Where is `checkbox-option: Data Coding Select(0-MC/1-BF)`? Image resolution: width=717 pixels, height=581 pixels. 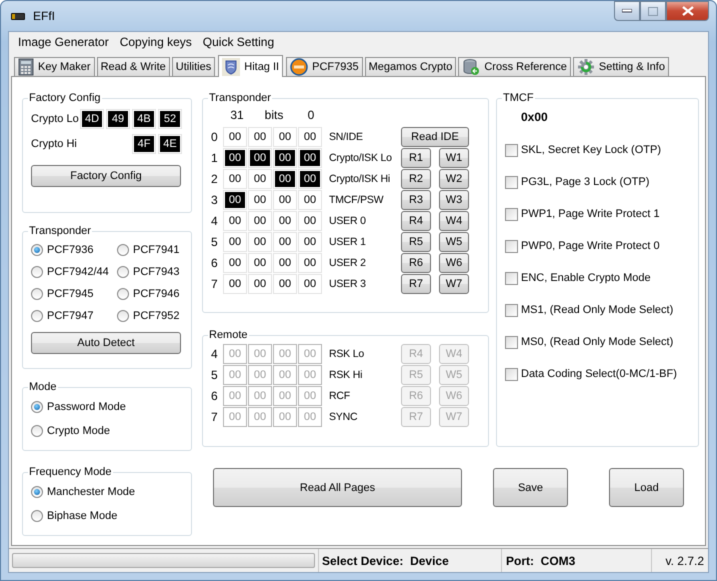 checkbox-option: Data Coding Select(0-MC/1-BF) is located at coordinates (597, 374).